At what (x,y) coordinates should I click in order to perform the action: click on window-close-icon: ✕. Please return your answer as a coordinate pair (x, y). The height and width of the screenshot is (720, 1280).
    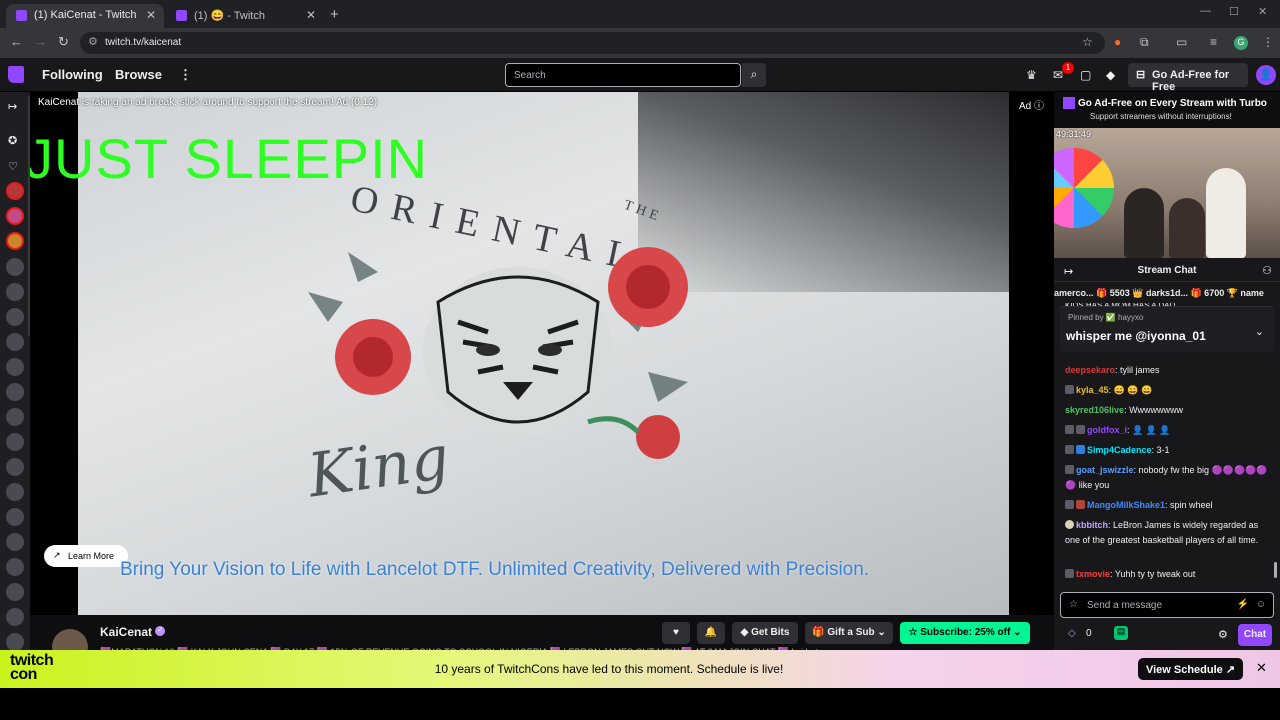
    Looking at the image, I should click on (1262, 11).